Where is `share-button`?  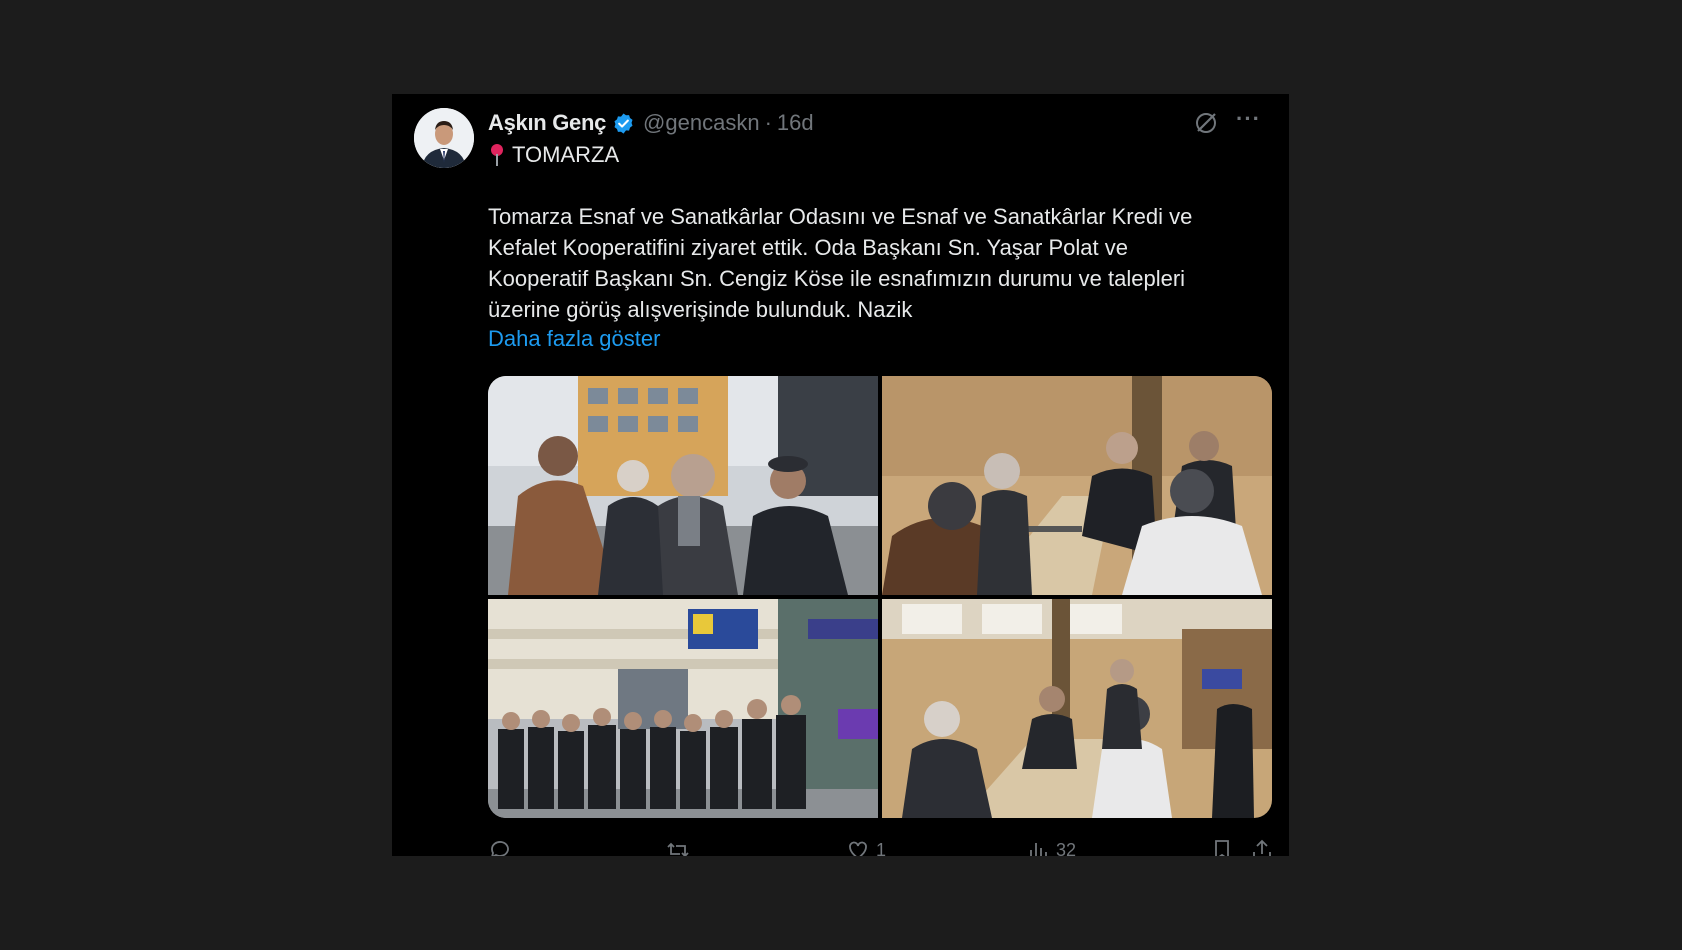
share-button is located at coordinates (1262, 847).